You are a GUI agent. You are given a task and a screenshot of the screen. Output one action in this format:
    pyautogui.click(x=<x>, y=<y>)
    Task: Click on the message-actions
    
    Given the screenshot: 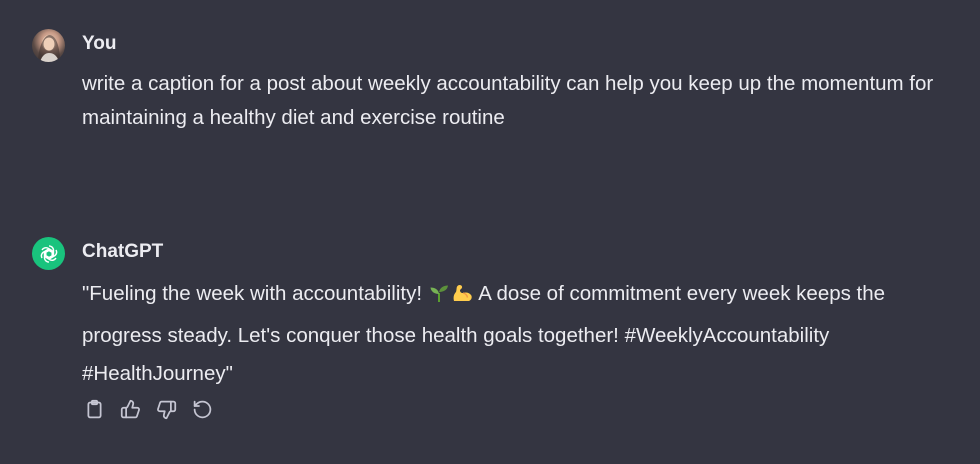 What is the action you would take?
    pyautogui.click(x=148, y=409)
    